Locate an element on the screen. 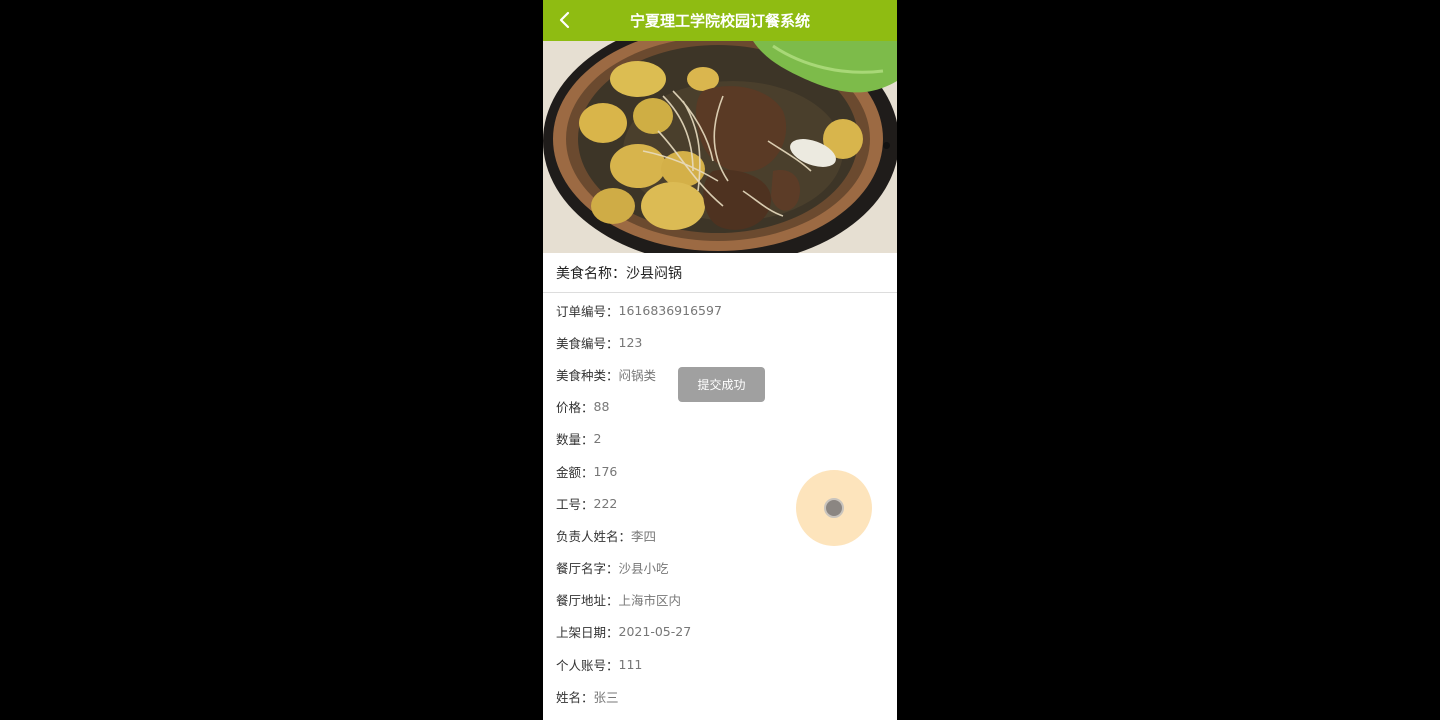  detail-row-order-number: 订单编号： 1616836916597 is located at coordinates (721, 310).